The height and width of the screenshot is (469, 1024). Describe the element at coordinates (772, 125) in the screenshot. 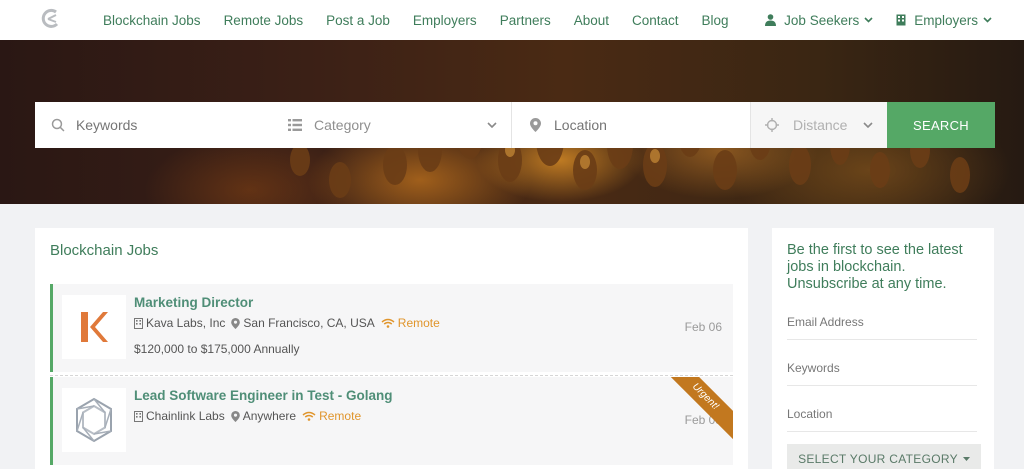

I see `crosshair-icon` at that location.